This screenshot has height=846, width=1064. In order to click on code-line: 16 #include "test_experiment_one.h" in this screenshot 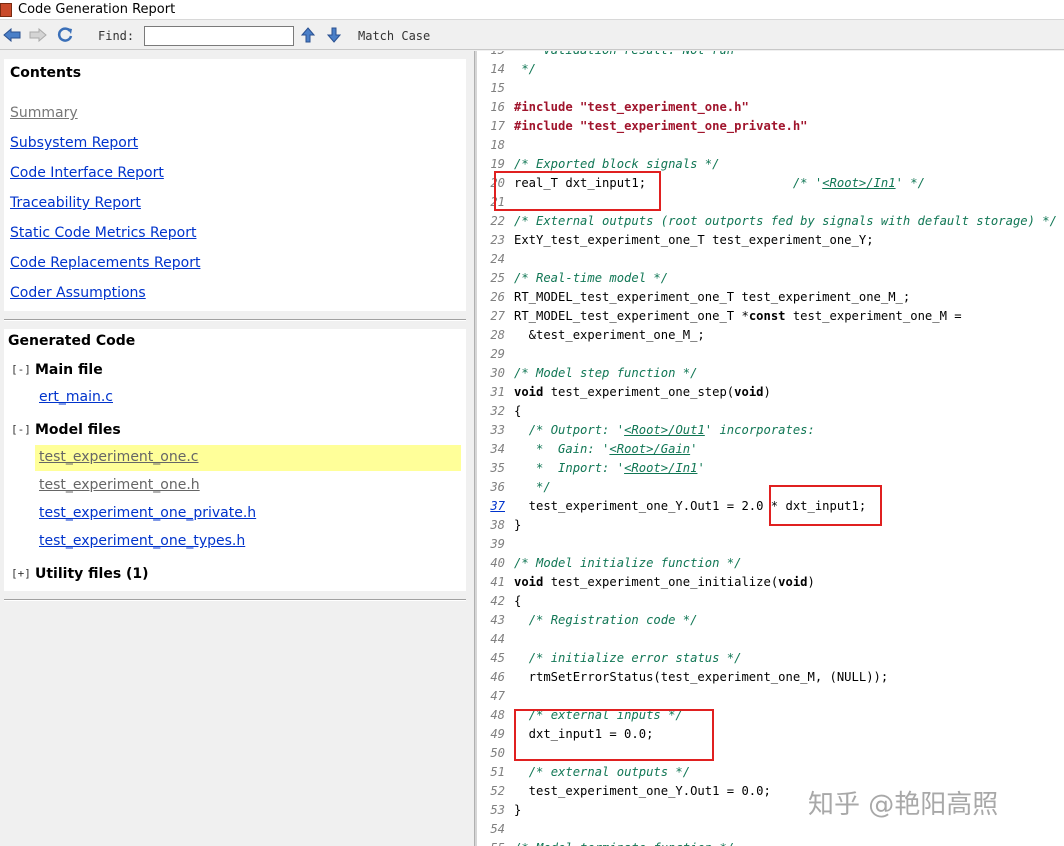, I will do `click(770, 107)`.